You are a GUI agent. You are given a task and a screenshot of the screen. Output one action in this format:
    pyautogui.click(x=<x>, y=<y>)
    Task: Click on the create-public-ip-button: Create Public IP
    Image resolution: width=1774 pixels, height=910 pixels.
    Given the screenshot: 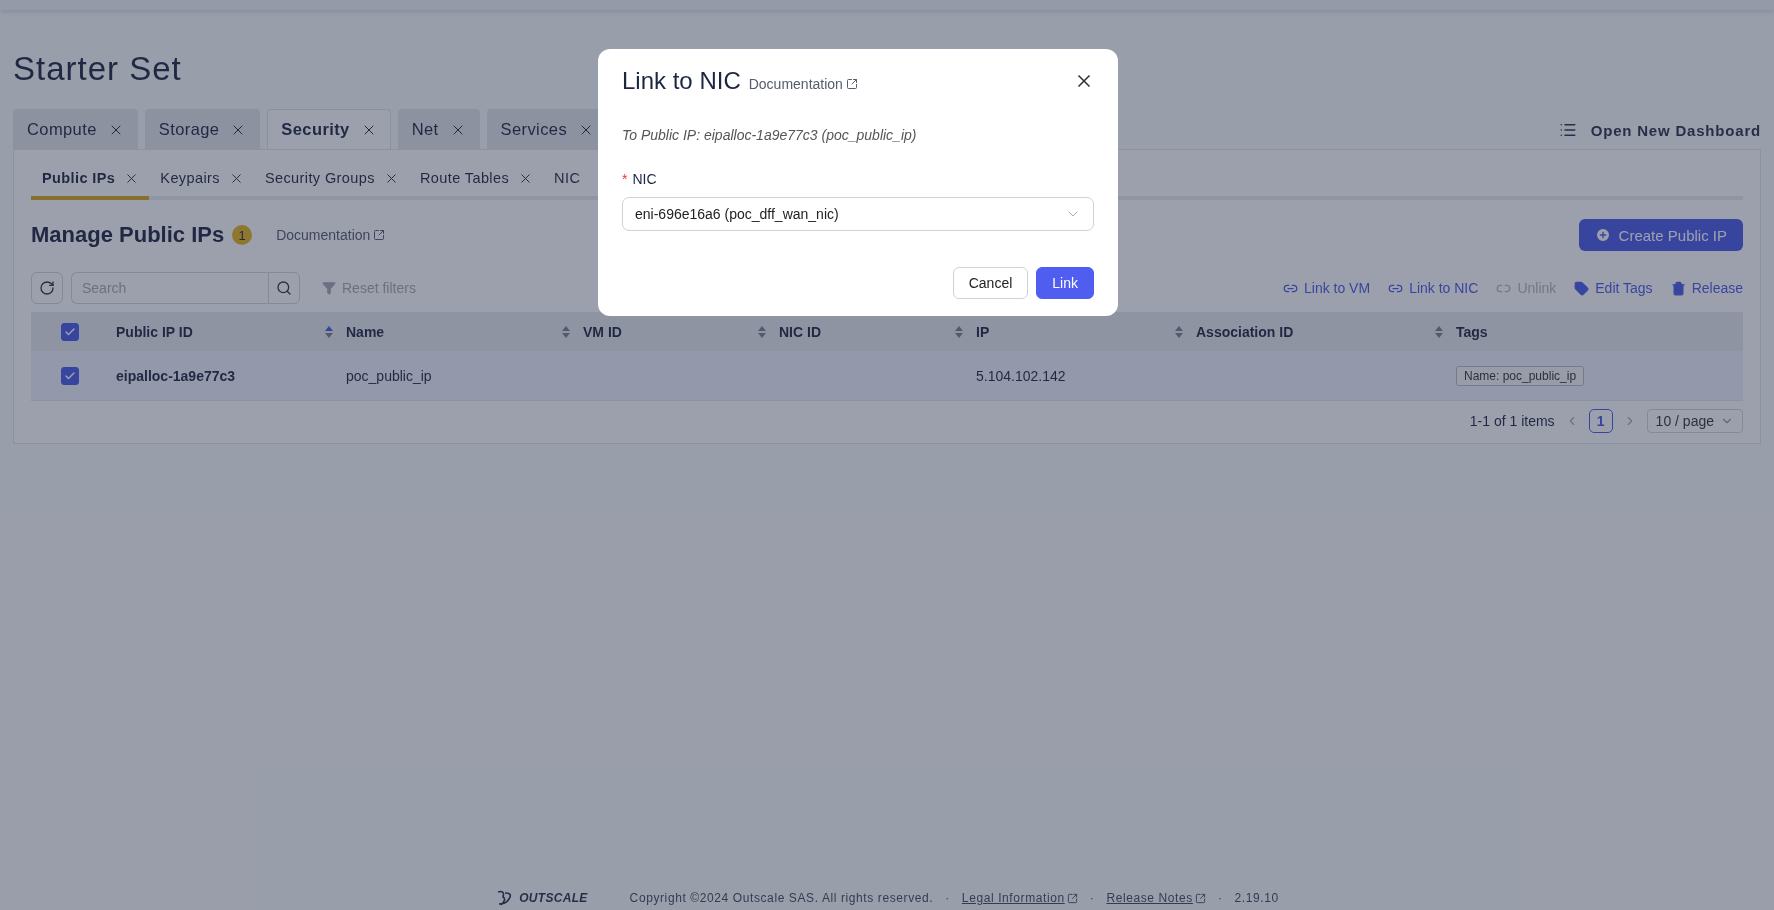 What is the action you would take?
    pyautogui.click(x=1660, y=235)
    